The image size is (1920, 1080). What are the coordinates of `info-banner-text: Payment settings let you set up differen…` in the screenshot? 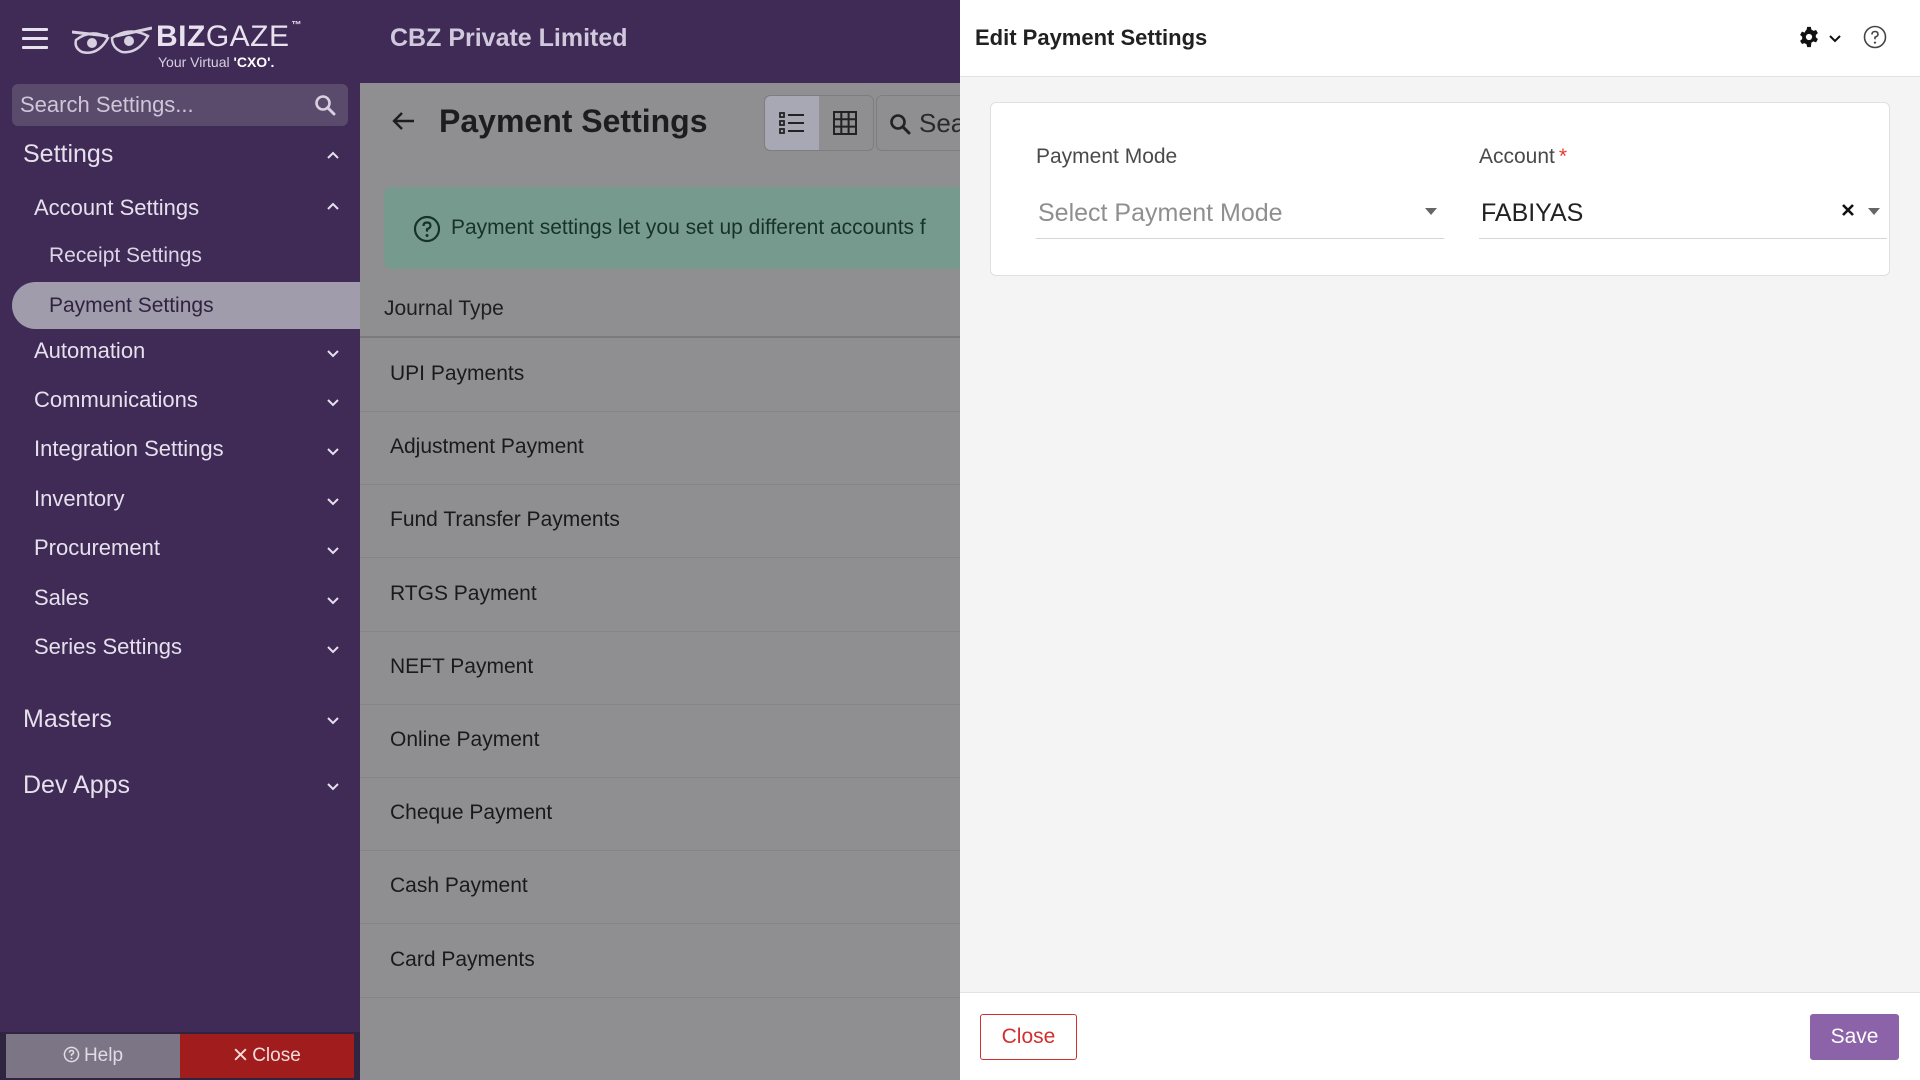 It's located at (688, 227).